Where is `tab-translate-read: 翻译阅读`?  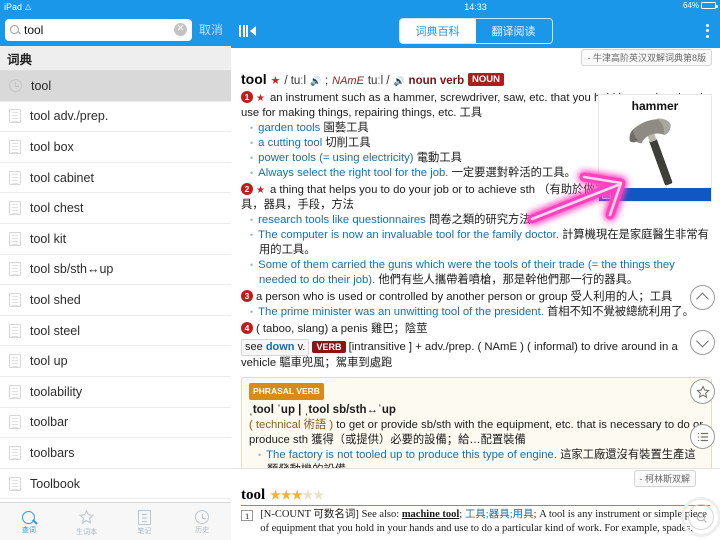
tab-translate-read: 翻译阅读 is located at coordinates (514, 31).